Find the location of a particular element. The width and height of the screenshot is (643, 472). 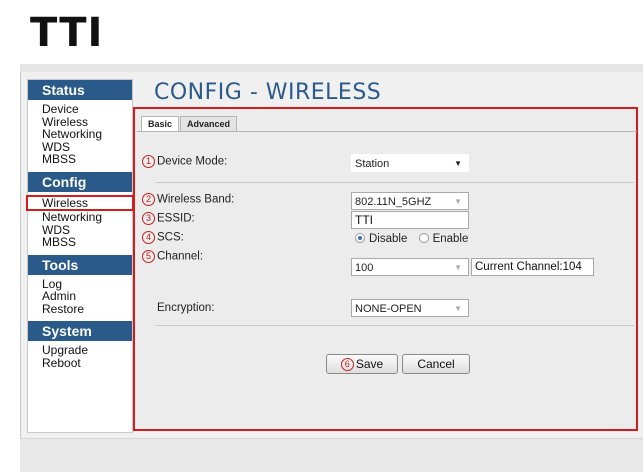

sidebar-item-status-mbss: MBSS is located at coordinates (80, 159).